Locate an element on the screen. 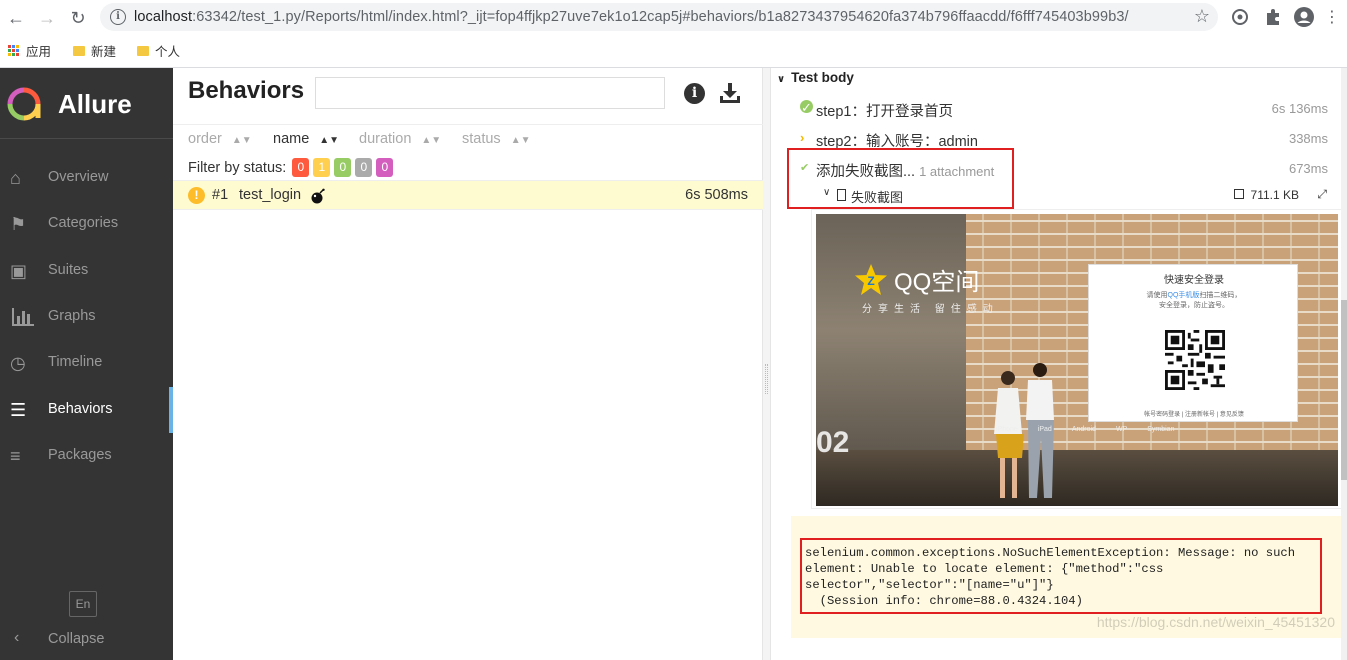  sort-duration: duration ▲▼ is located at coordinates (400, 139).